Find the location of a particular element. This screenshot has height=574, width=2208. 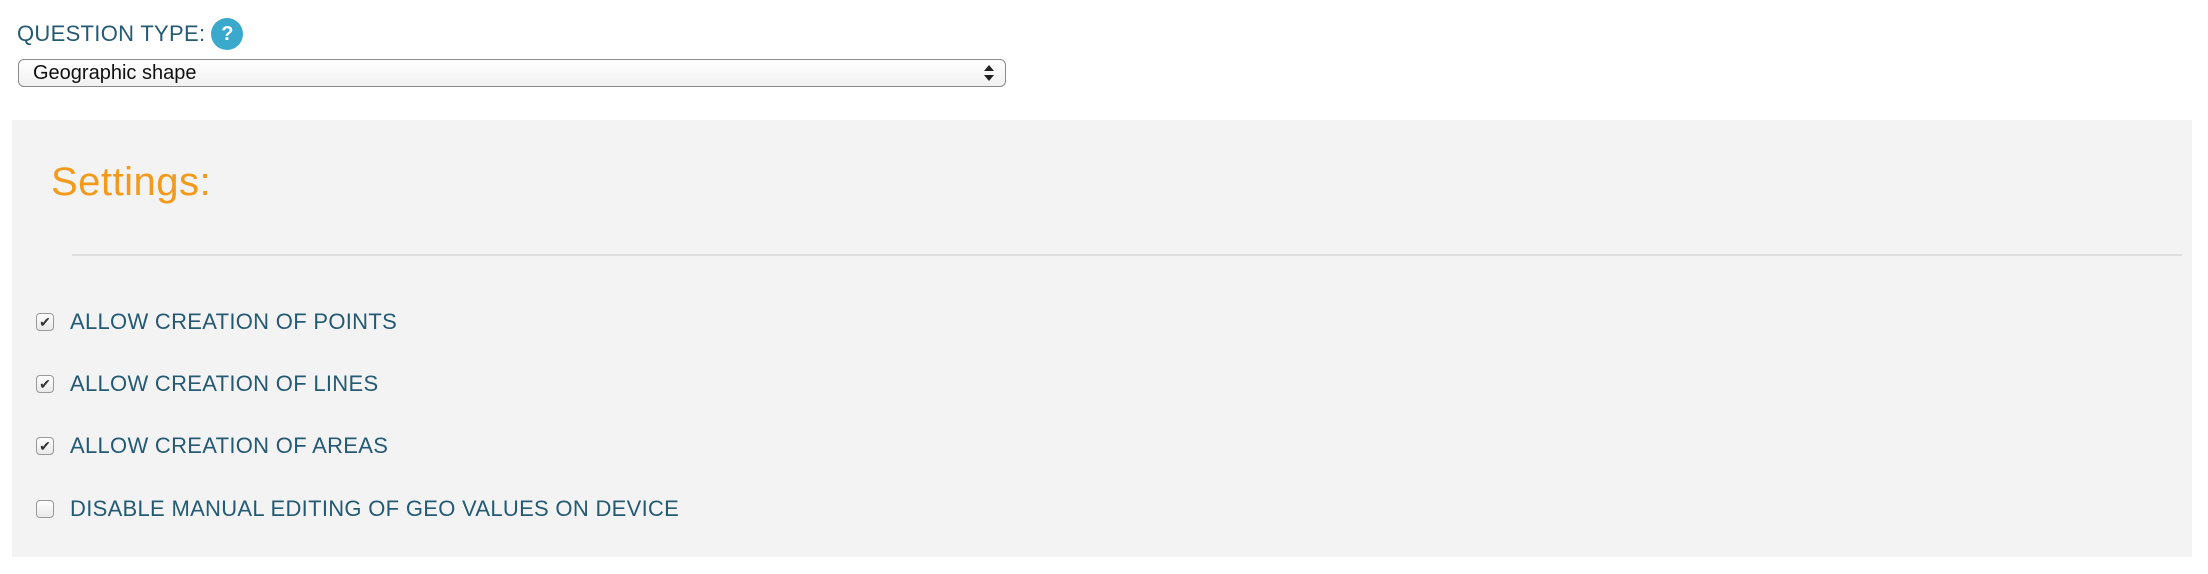

disable-manual-editing-checkbox is located at coordinates (45, 509).